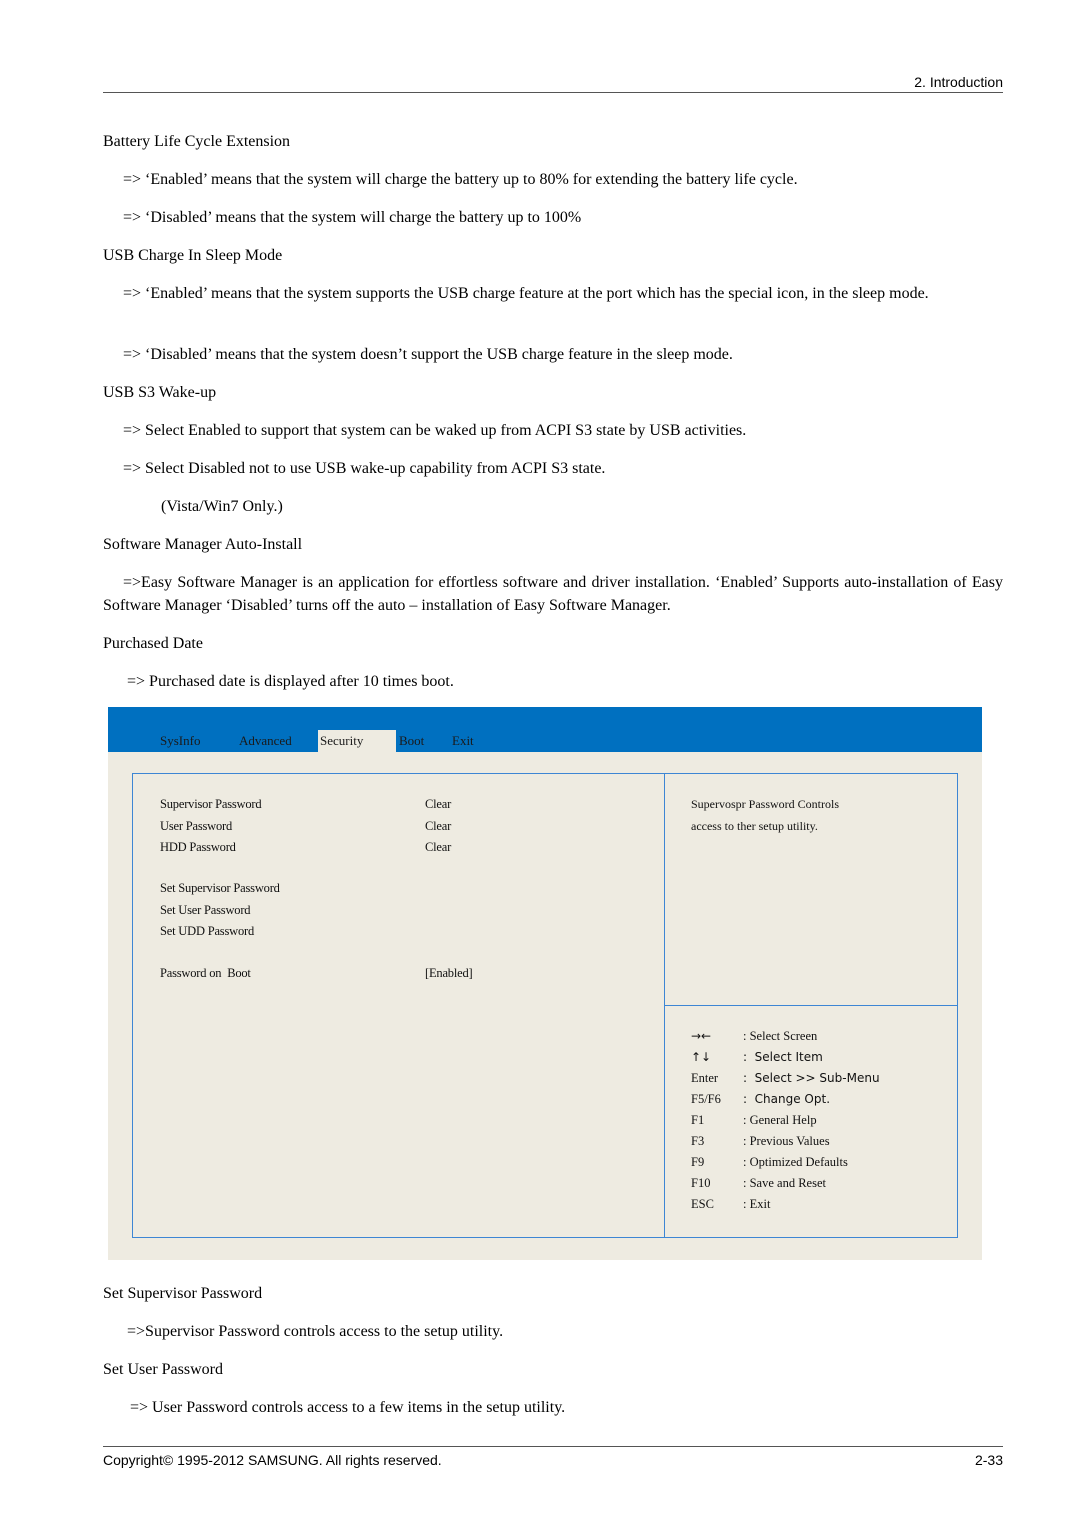  I want to click on bios-item-label: Password on Boot, so click(205, 973).